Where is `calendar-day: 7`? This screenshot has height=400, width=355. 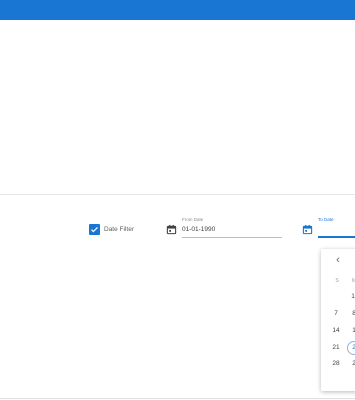 calendar-day: 7 is located at coordinates (336, 314).